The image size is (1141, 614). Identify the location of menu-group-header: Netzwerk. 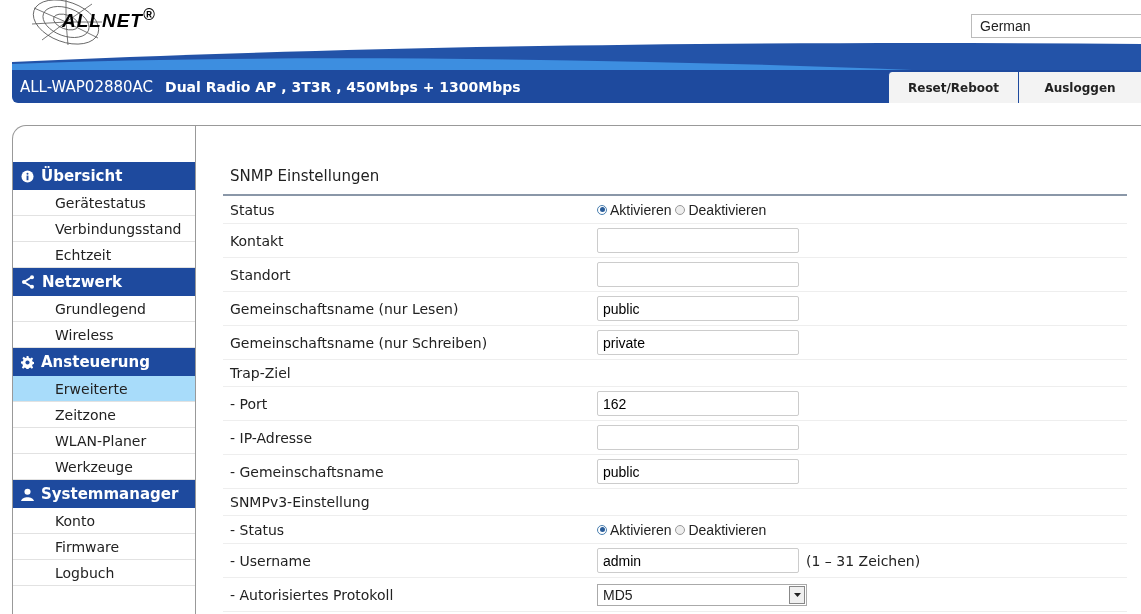
(104, 282).